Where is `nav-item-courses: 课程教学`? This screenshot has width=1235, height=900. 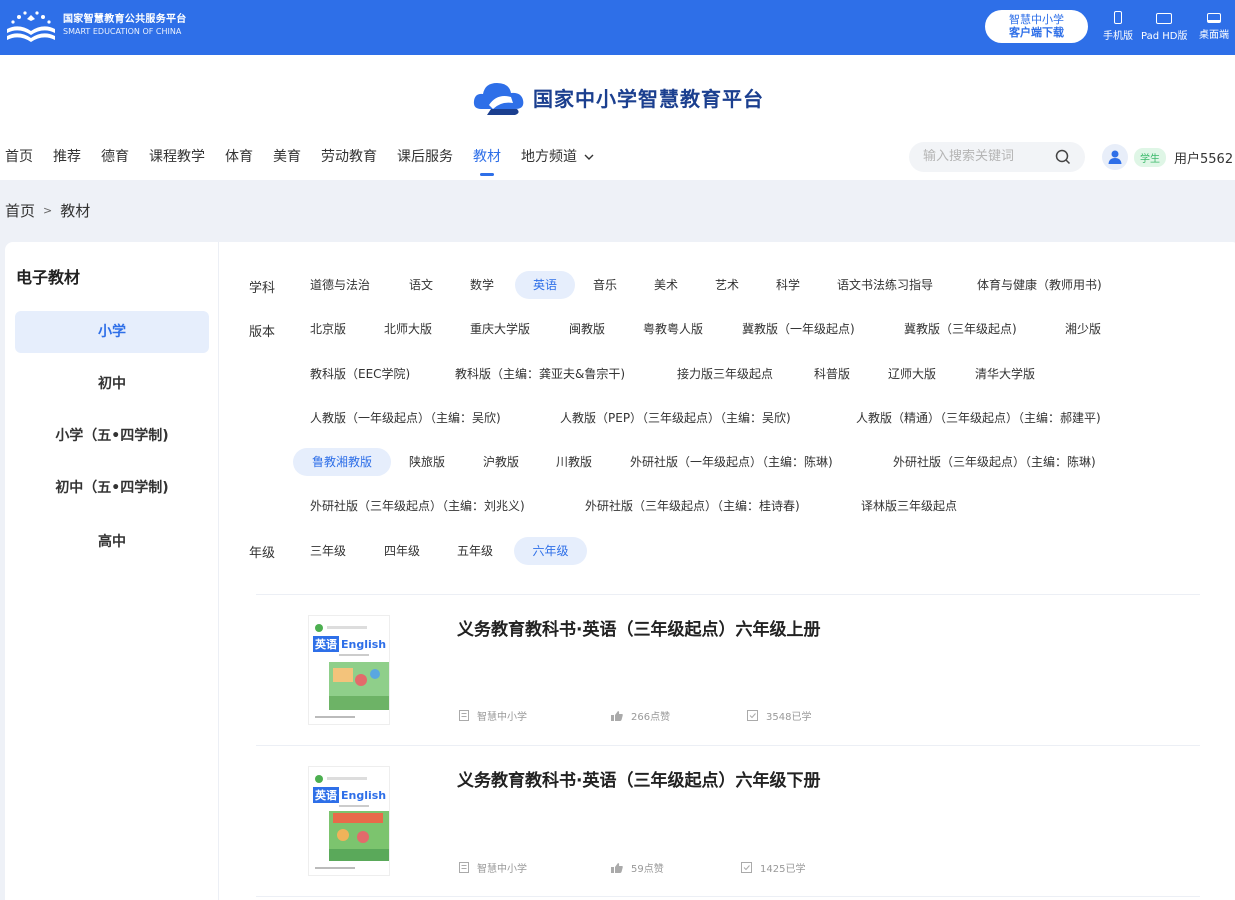
nav-item-courses: 课程教学 is located at coordinates (177, 158).